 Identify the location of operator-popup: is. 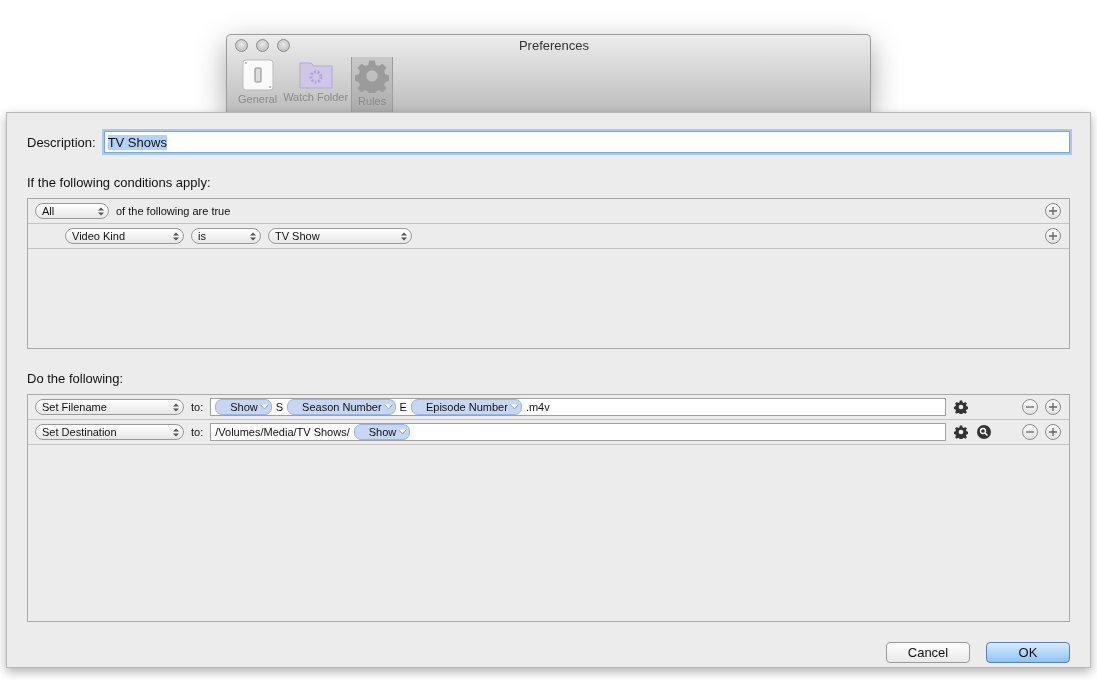
(226, 236).